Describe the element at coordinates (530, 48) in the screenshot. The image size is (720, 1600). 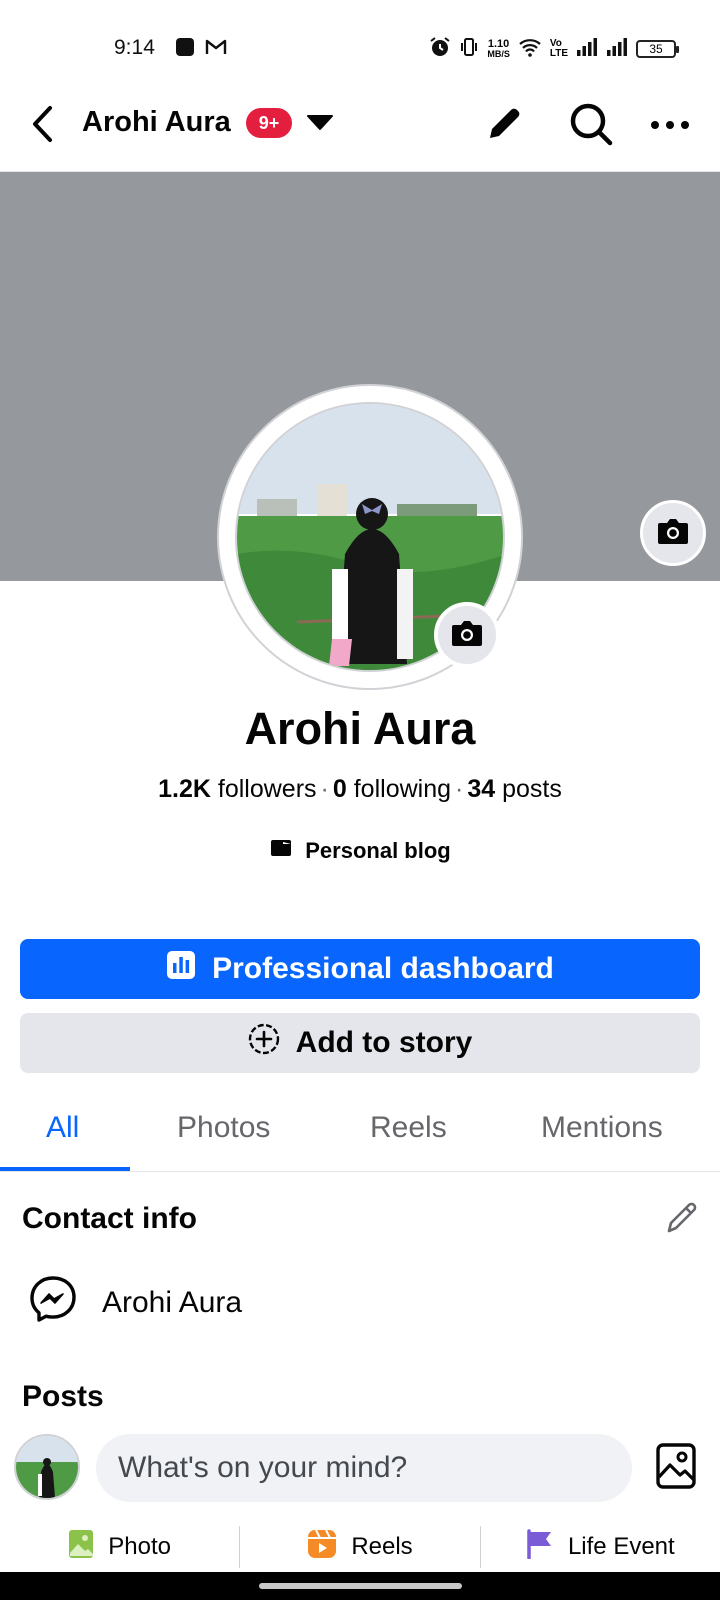
I see `wifi-icon` at that location.